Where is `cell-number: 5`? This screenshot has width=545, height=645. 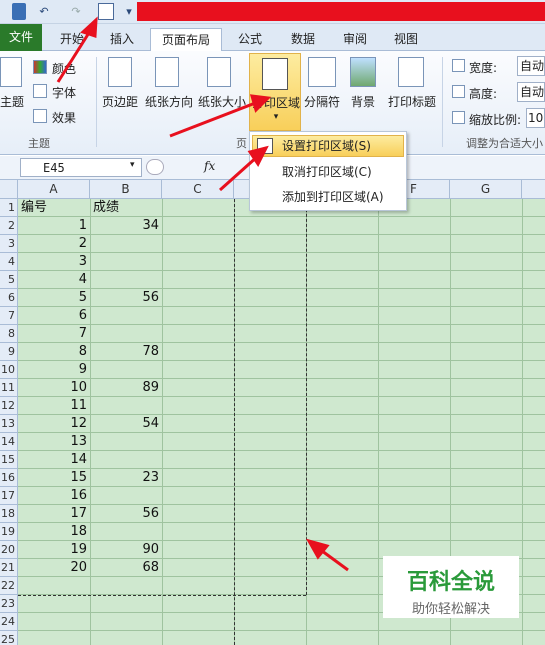
cell-number: 5 is located at coordinates (54, 298).